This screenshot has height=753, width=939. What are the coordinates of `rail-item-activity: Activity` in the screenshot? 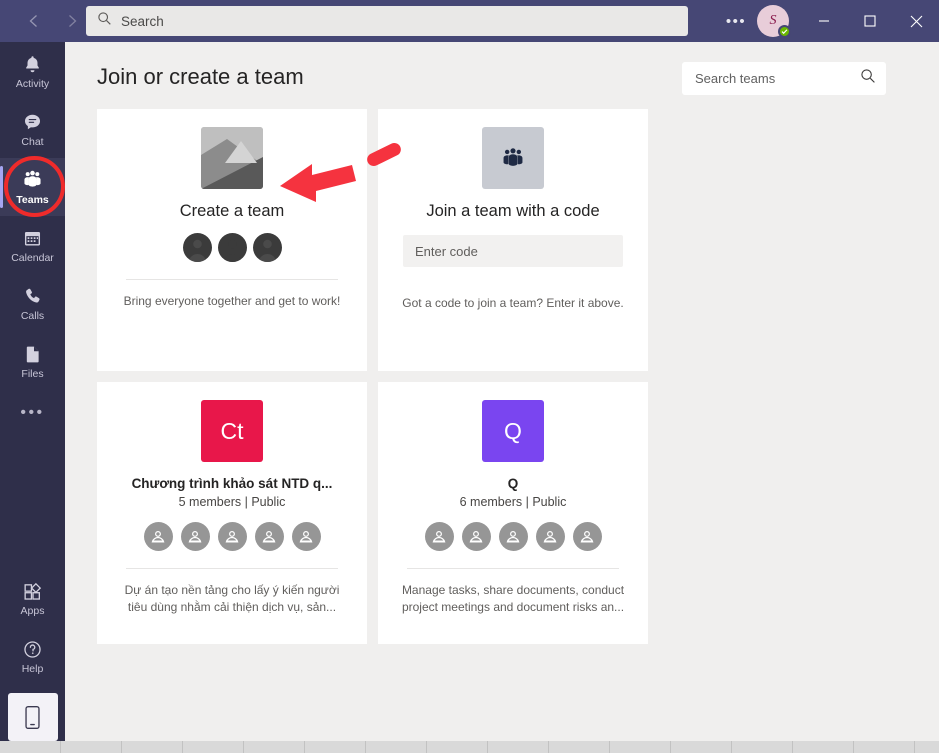 It's located at (32, 71).